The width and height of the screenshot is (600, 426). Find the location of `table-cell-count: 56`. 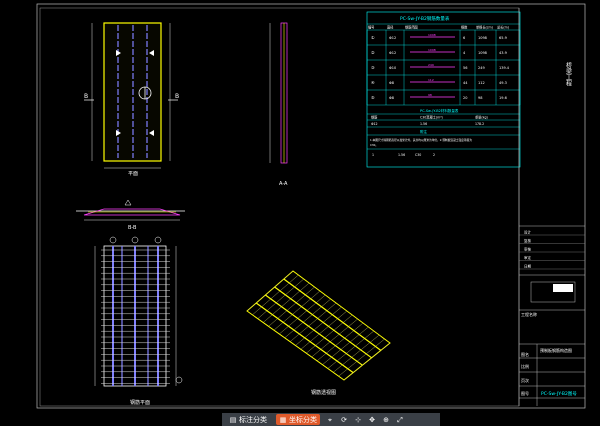

table-cell-count: 56 is located at coordinates (465, 68).